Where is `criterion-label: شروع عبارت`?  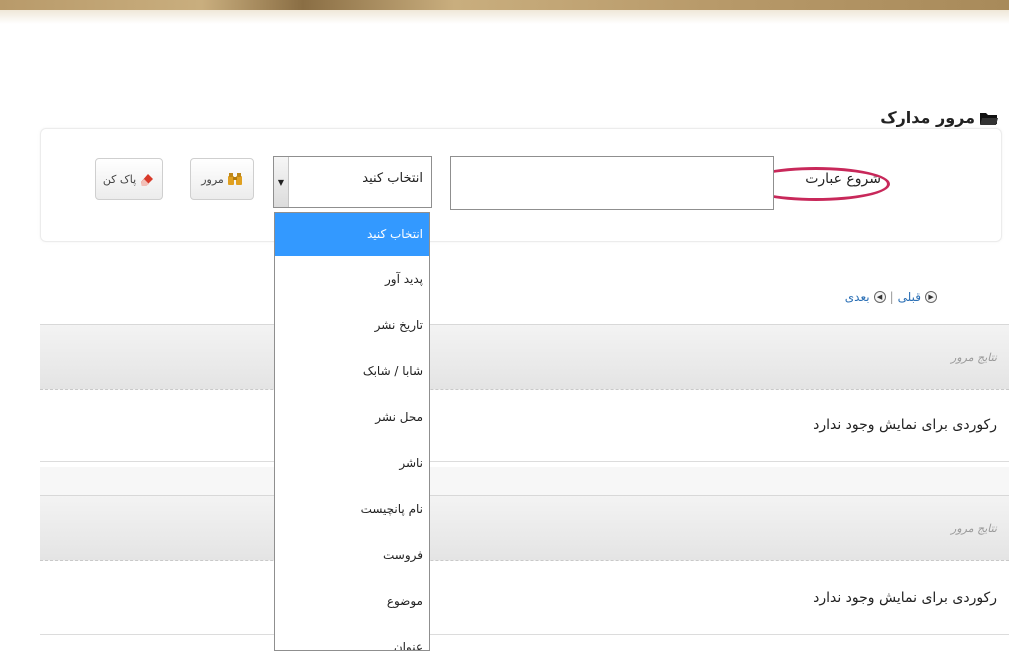
criterion-label: شروع عبارت is located at coordinates (843, 179).